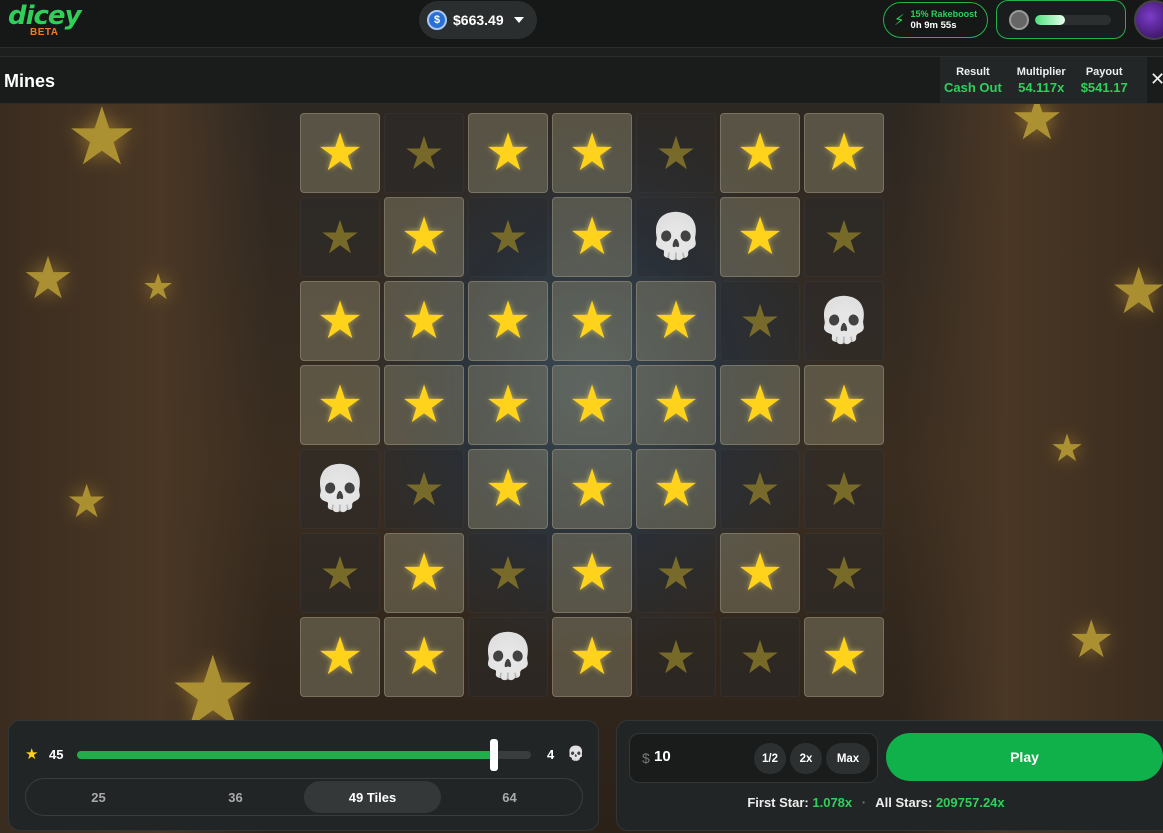  What do you see at coordinates (372, 797) in the screenshot?
I see `tile-option: 49 Tiles` at bounding box center [372, 797].